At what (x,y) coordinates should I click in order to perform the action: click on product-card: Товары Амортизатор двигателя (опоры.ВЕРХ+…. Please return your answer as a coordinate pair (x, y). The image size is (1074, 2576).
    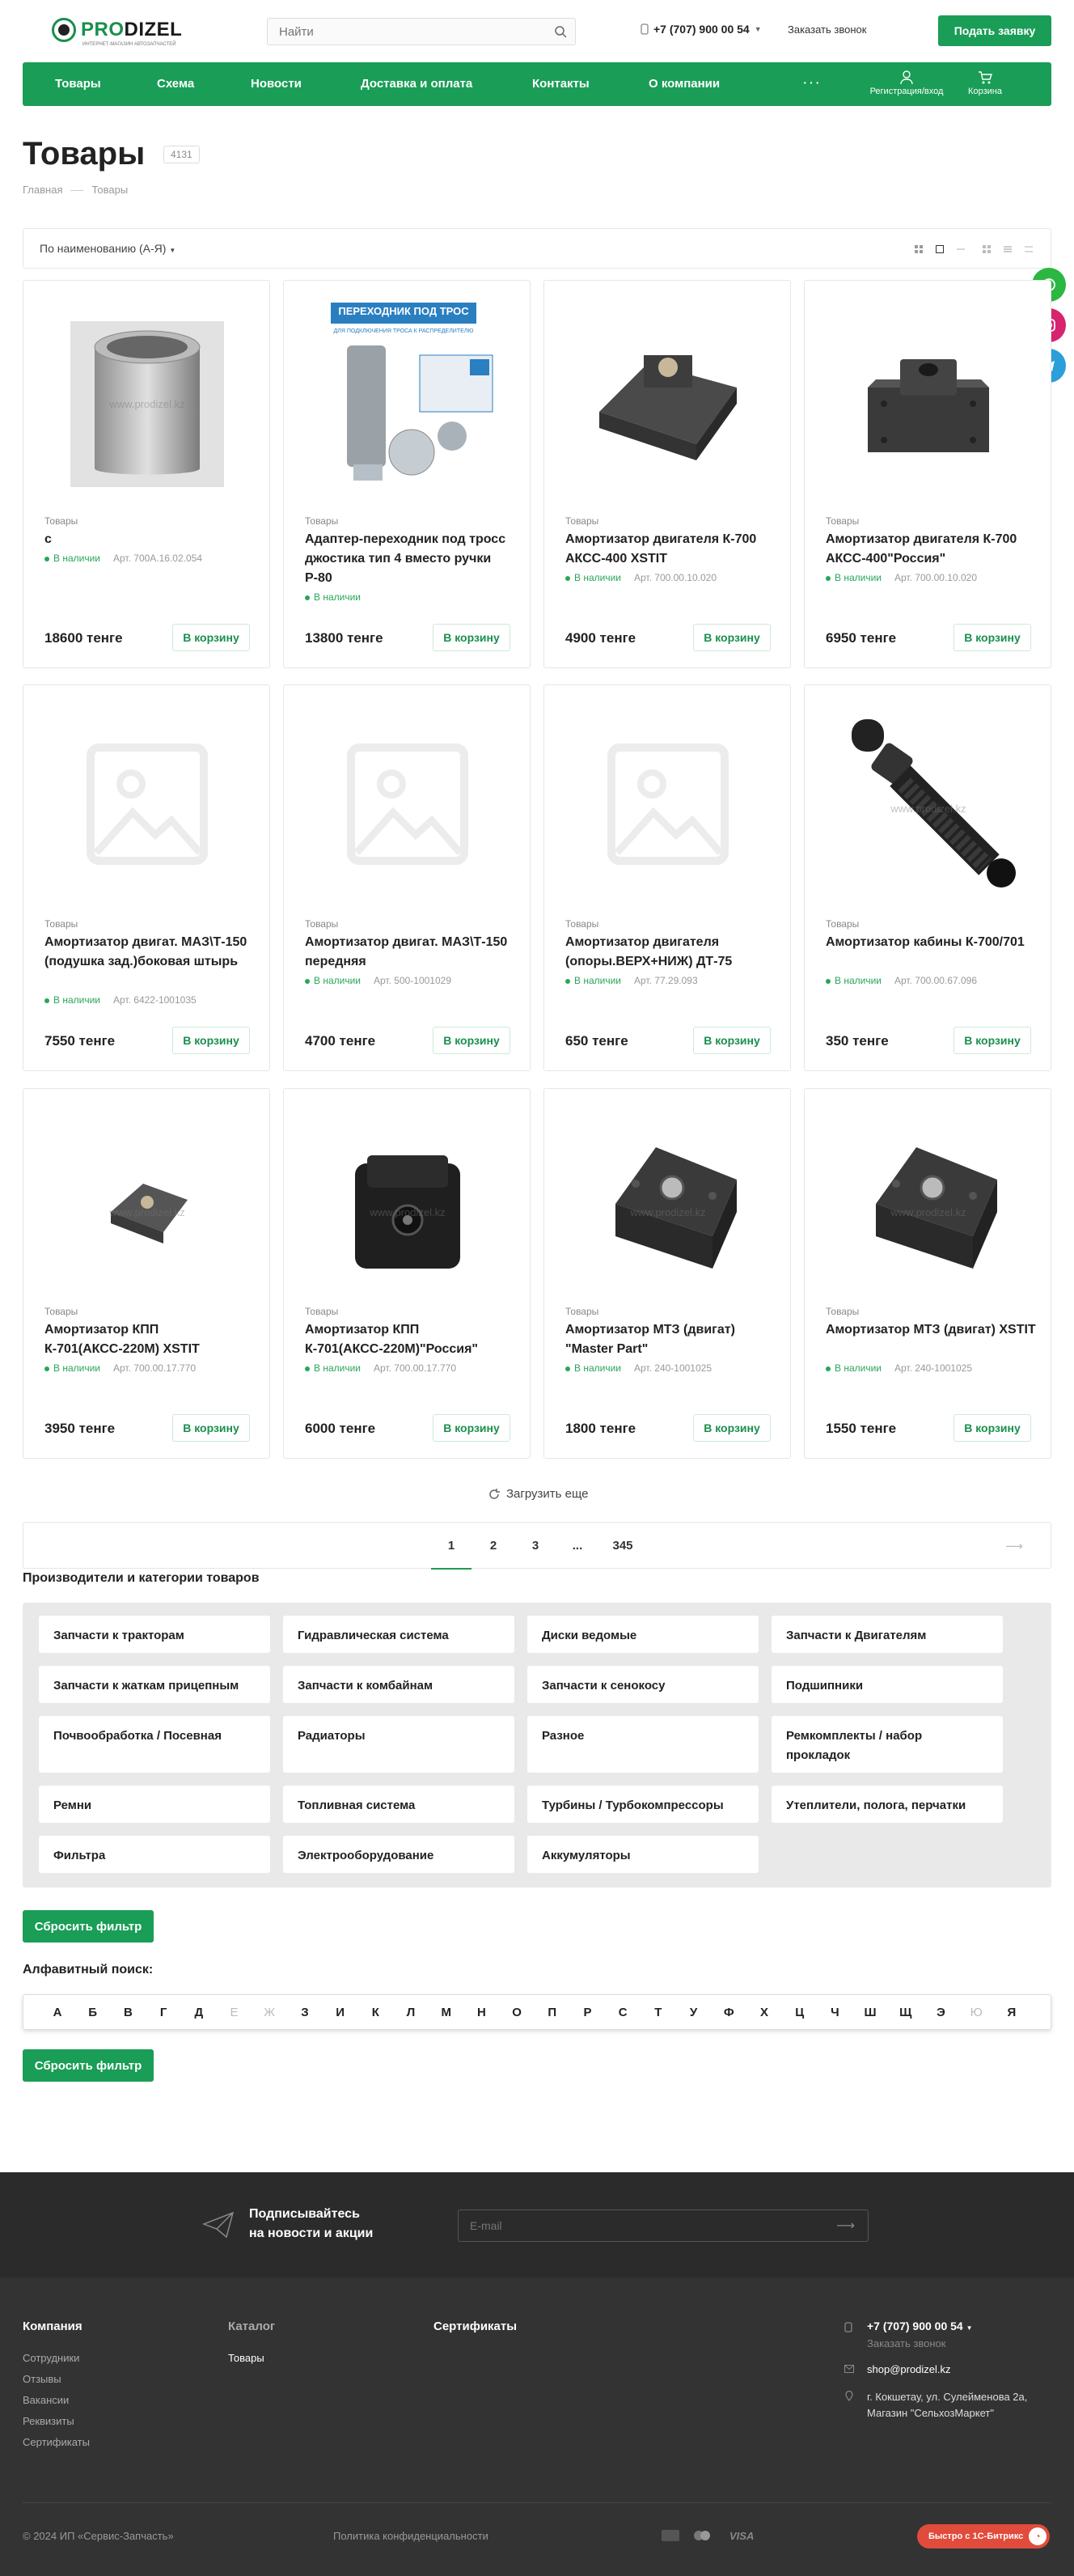
    Looking at the image, I should click on (667, 877).